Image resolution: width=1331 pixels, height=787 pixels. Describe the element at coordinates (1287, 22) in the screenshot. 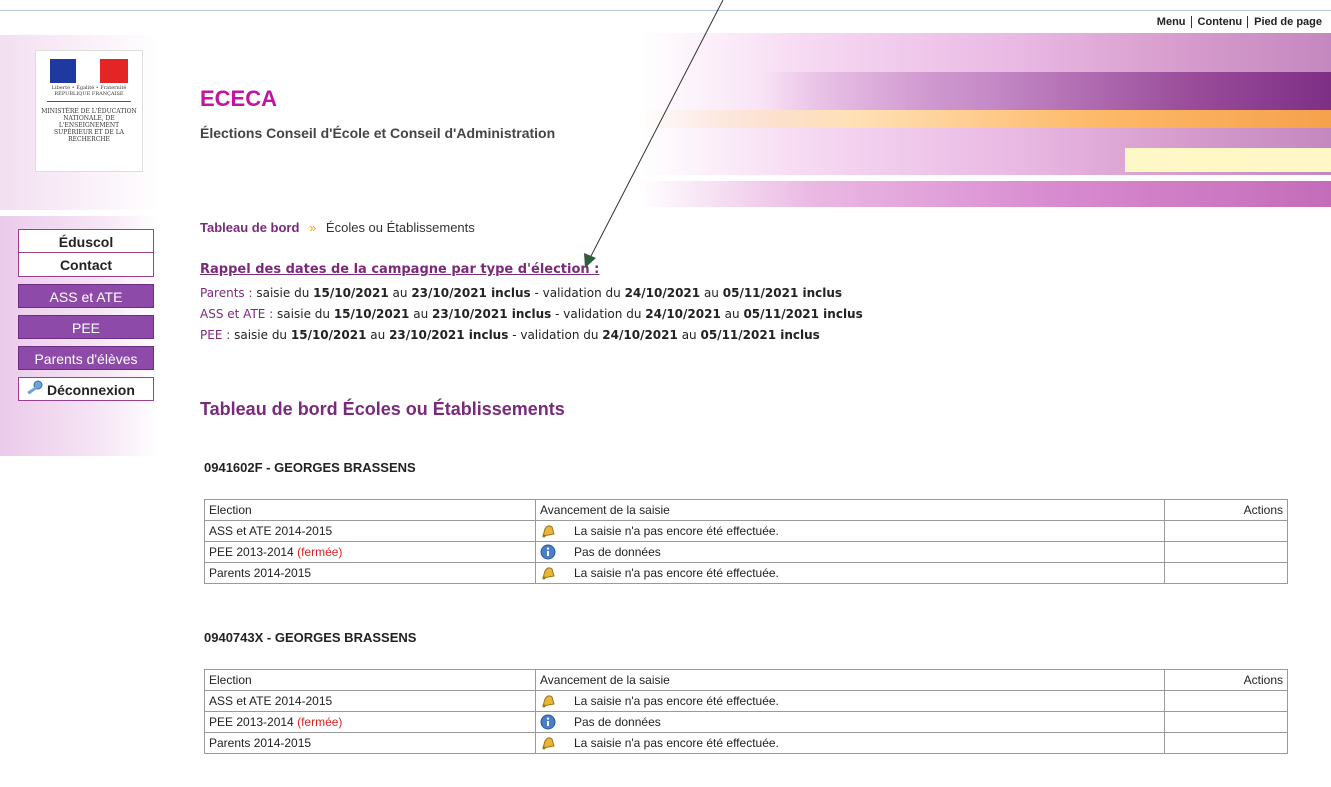

I see `skip-link-footer: Pied de page` at that location.